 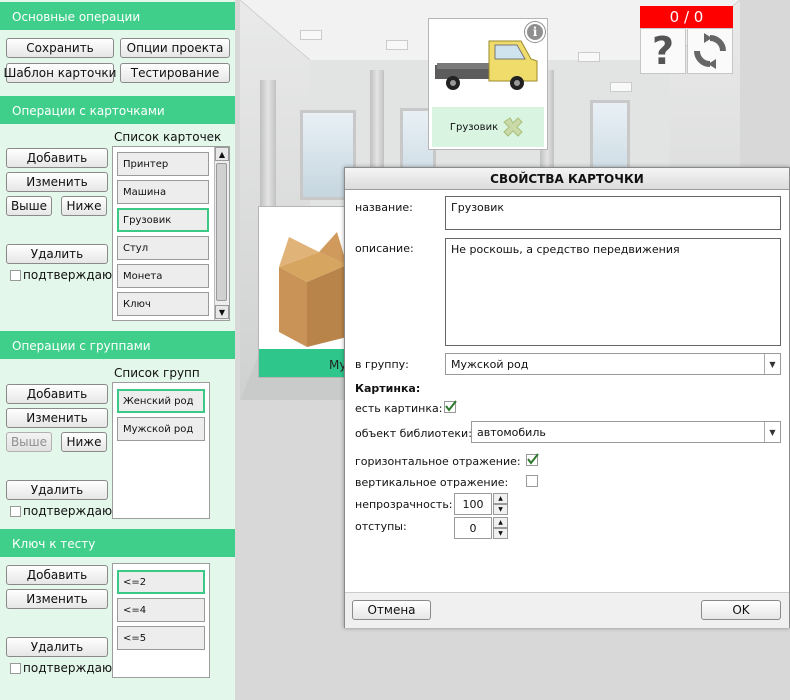 I want to click on has-picture-checkbox, so click(x=450, y=406).